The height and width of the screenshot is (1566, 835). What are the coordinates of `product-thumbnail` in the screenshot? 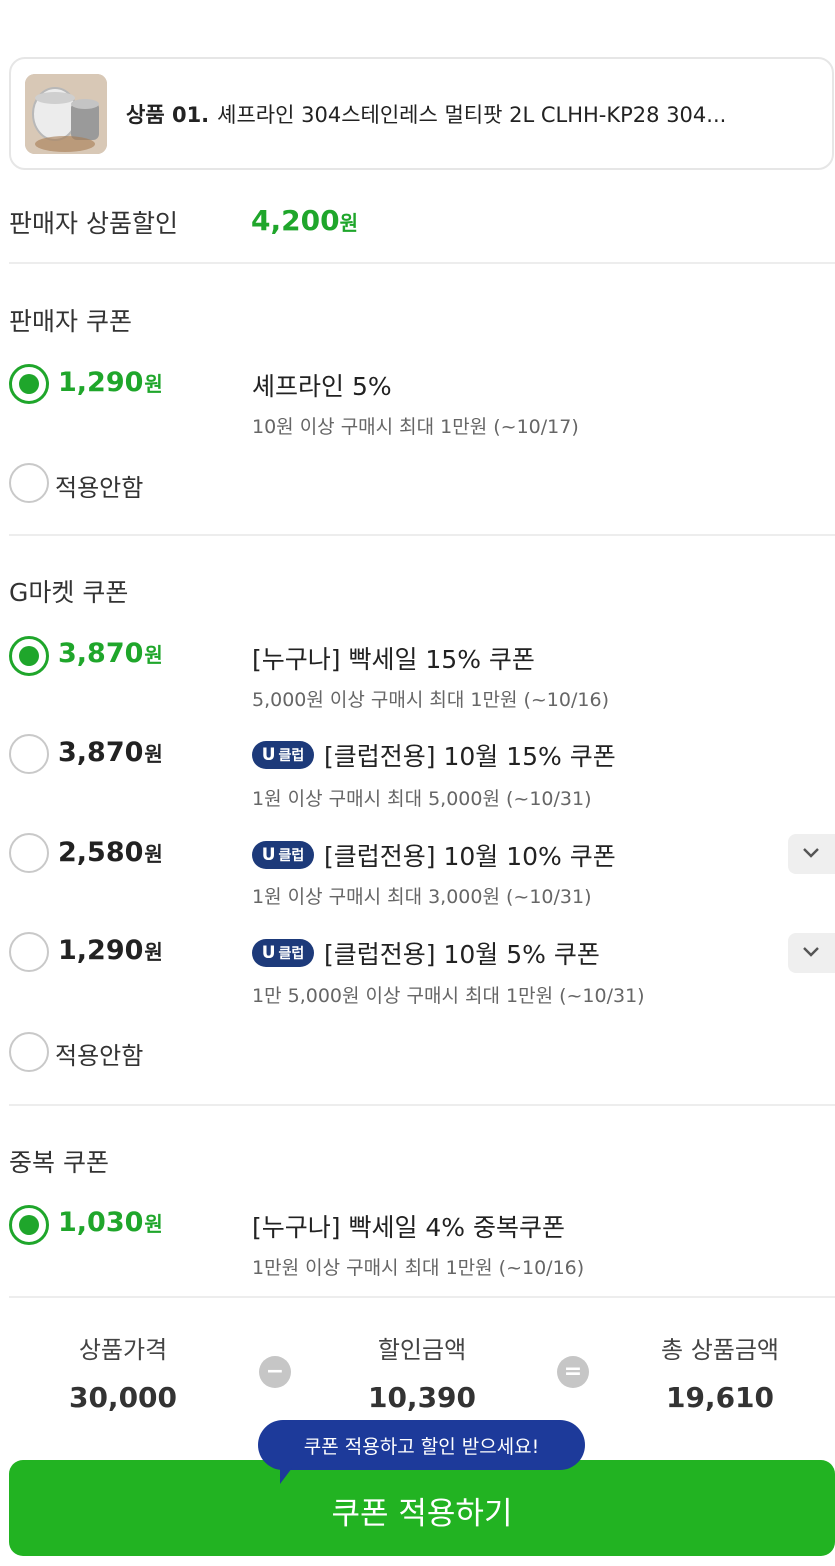 It's located at (66, 113).